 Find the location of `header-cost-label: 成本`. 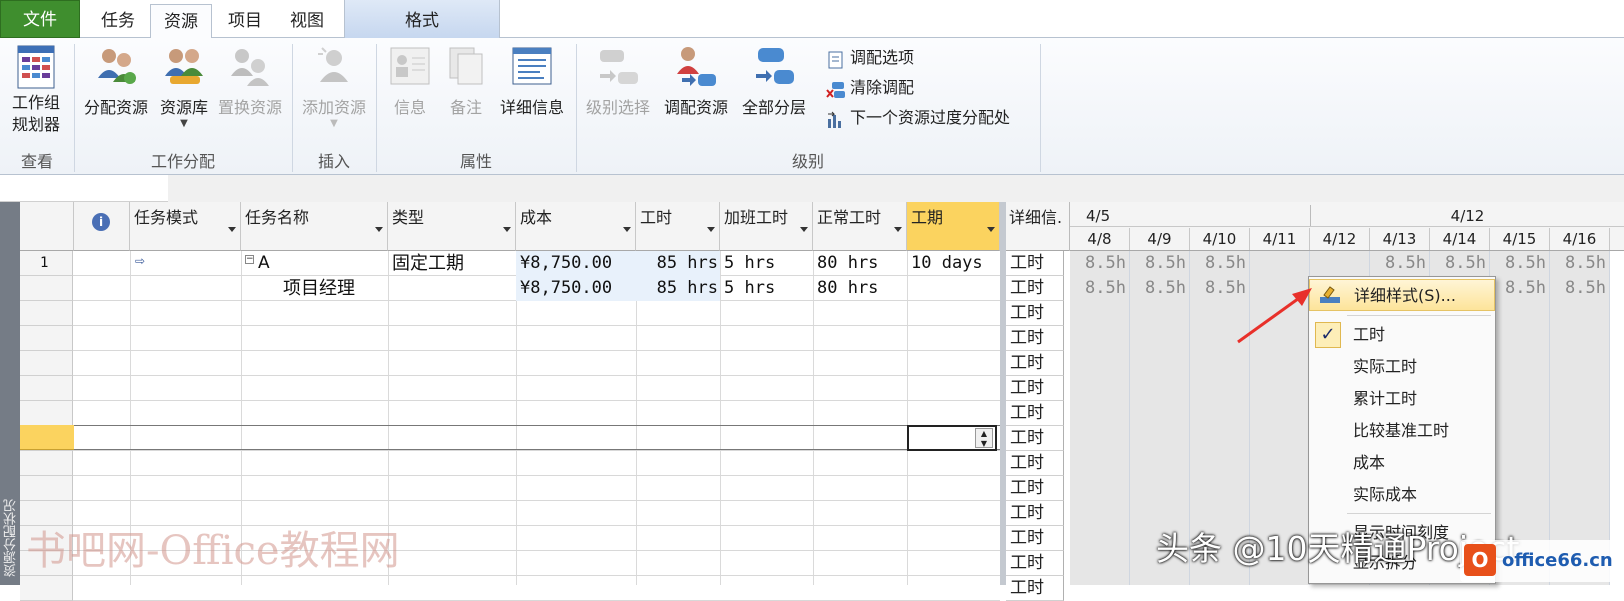

header-cost-label: 成本 is located at coordinates (536, 217).